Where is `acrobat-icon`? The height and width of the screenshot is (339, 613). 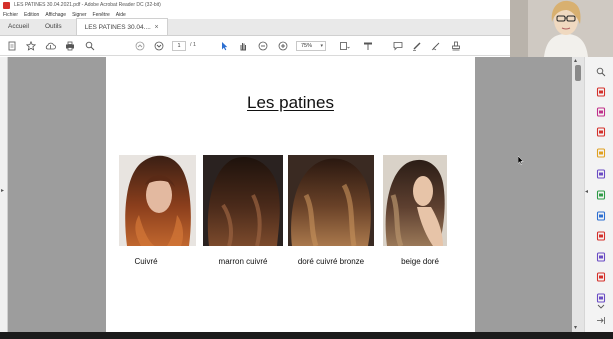 acrobat-icon is located at coordinates (6, 5).